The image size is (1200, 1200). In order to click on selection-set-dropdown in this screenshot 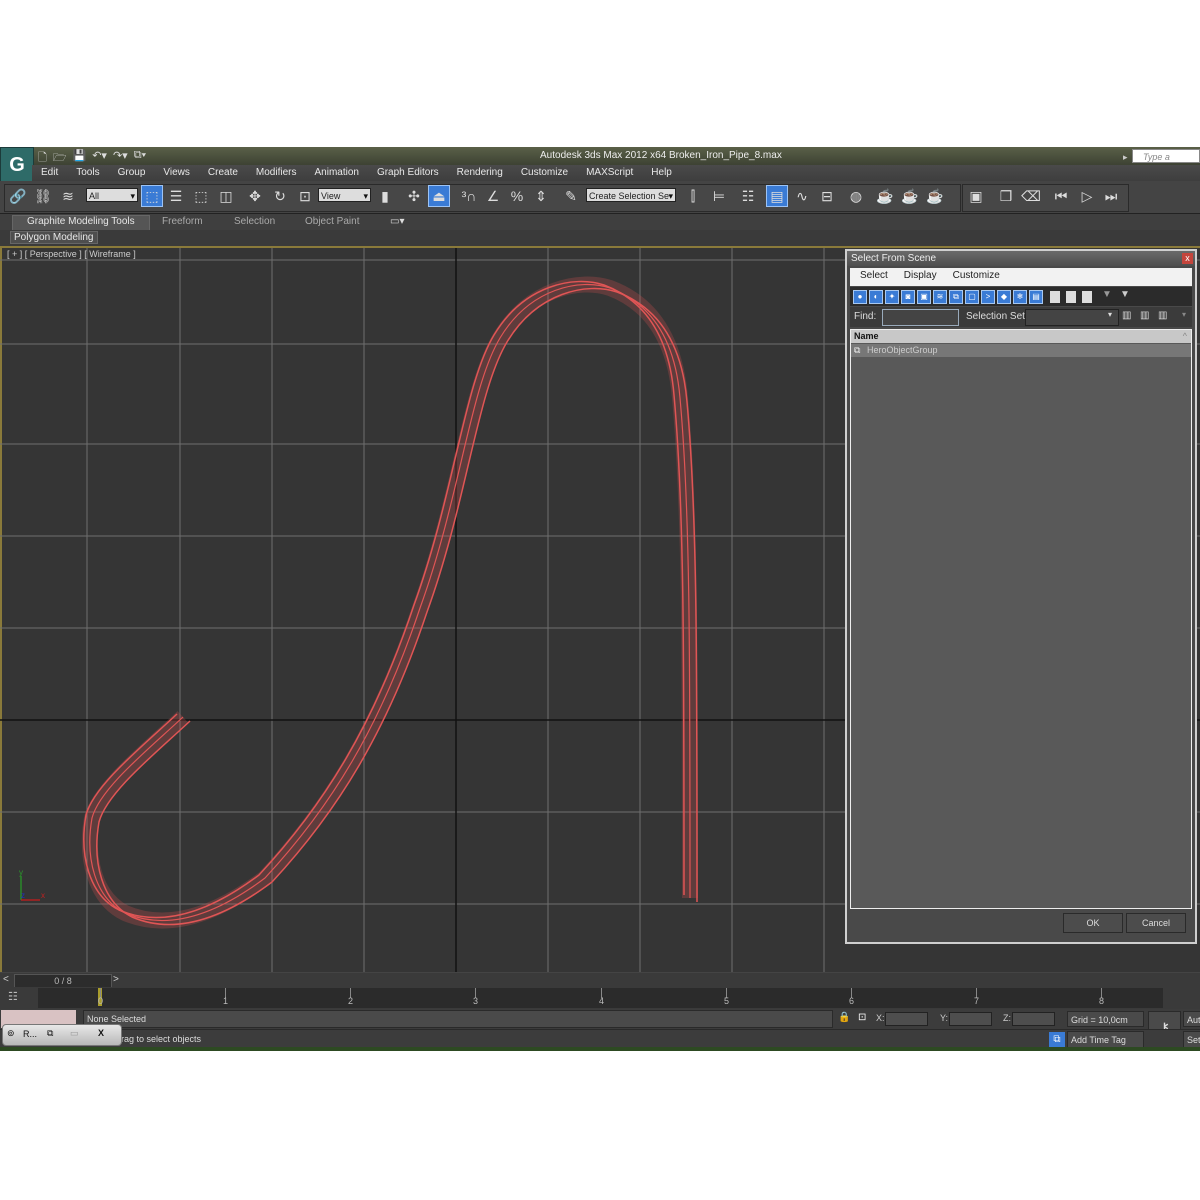, I will do `click(1072, 317)`.